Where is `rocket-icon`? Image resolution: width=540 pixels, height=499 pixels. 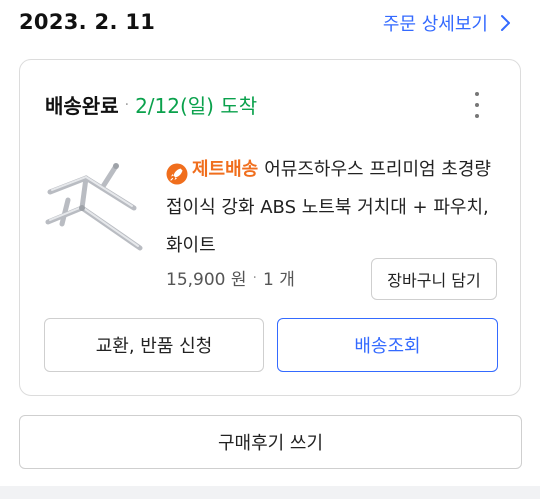
rocket-icon is located at coordinates (177, 174).